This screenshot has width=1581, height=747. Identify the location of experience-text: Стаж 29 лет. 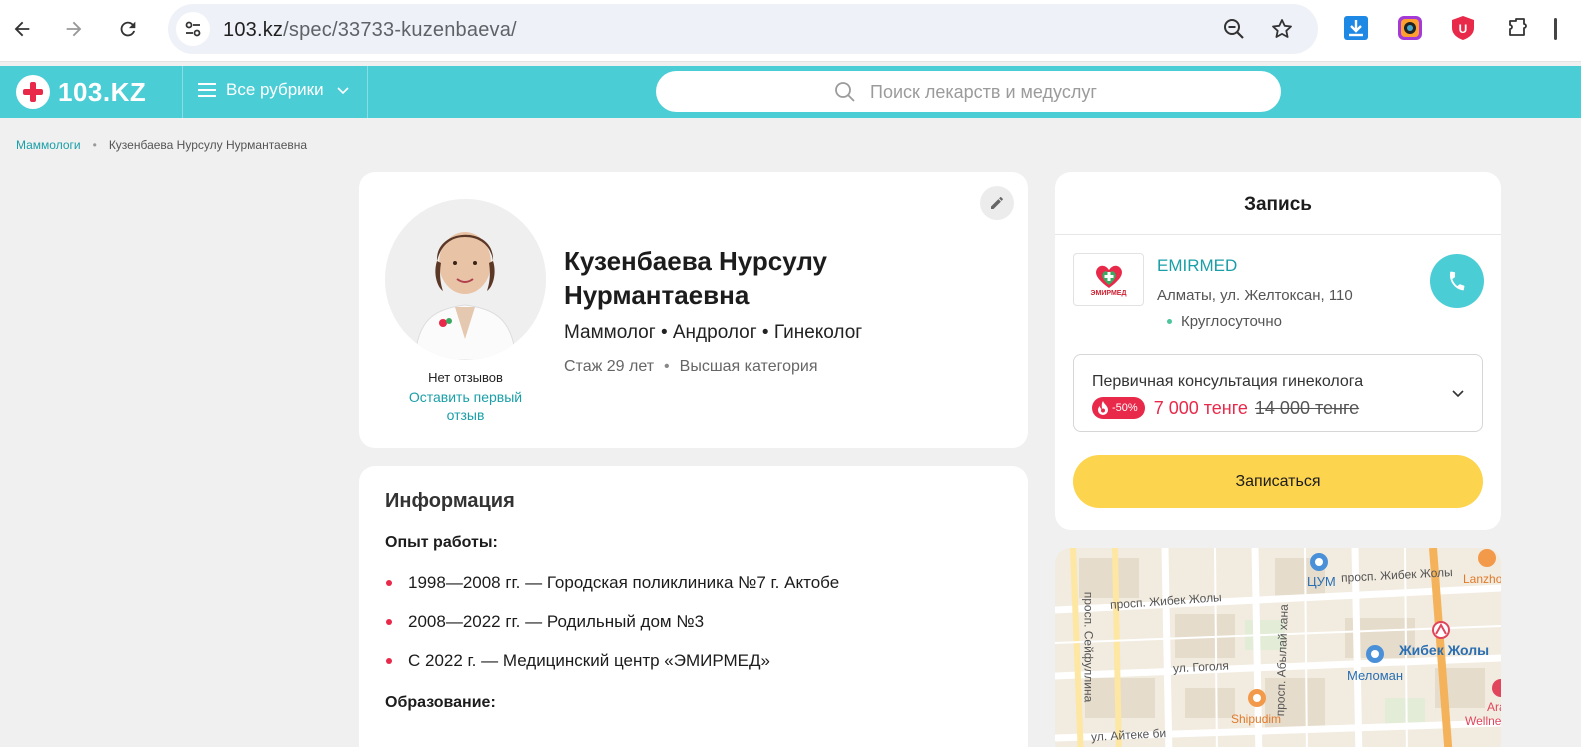
(609, 366).